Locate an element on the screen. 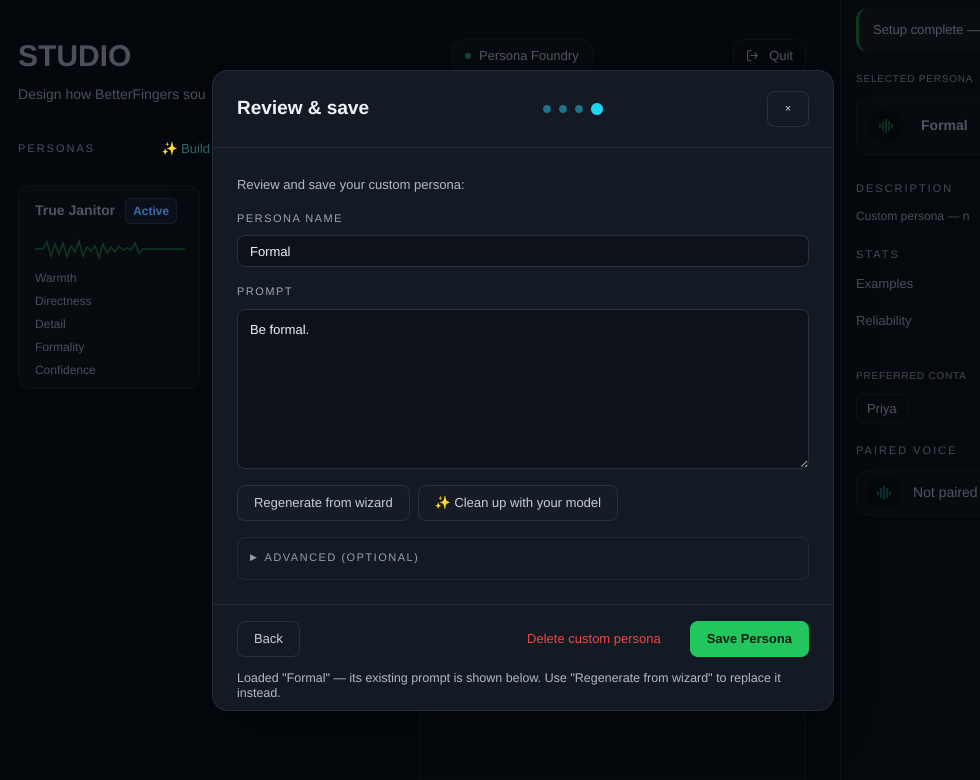  description-text: Custom persona — n is located at coordinates (913, 216).